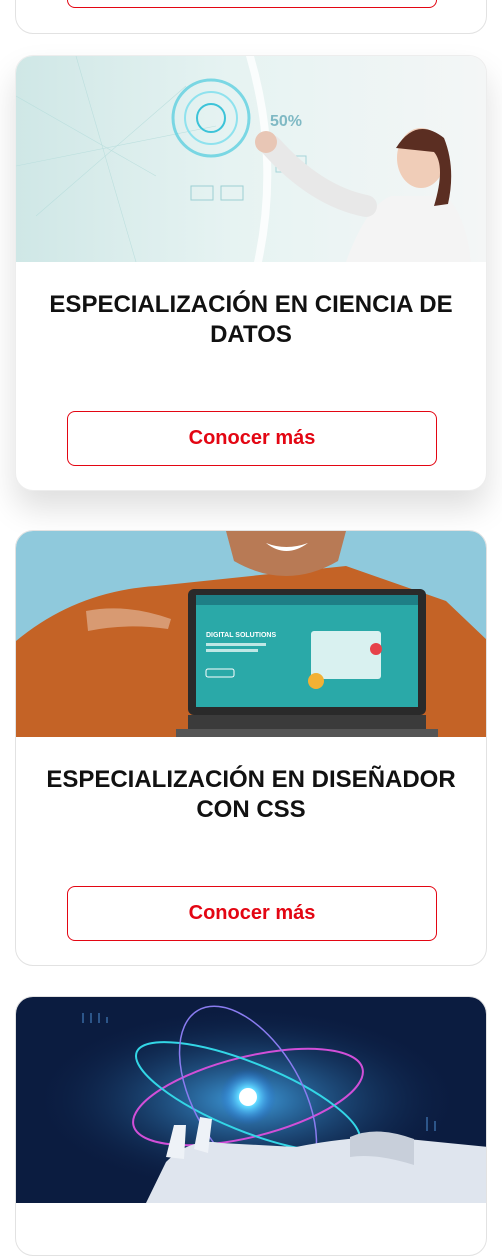  What do you see at coordinates (251, 794) in the screenshot?
I see `course-title: ESPECIALIZACIÓN EN DISEÑADOR CON CSS` at bounding box center [251, 794].